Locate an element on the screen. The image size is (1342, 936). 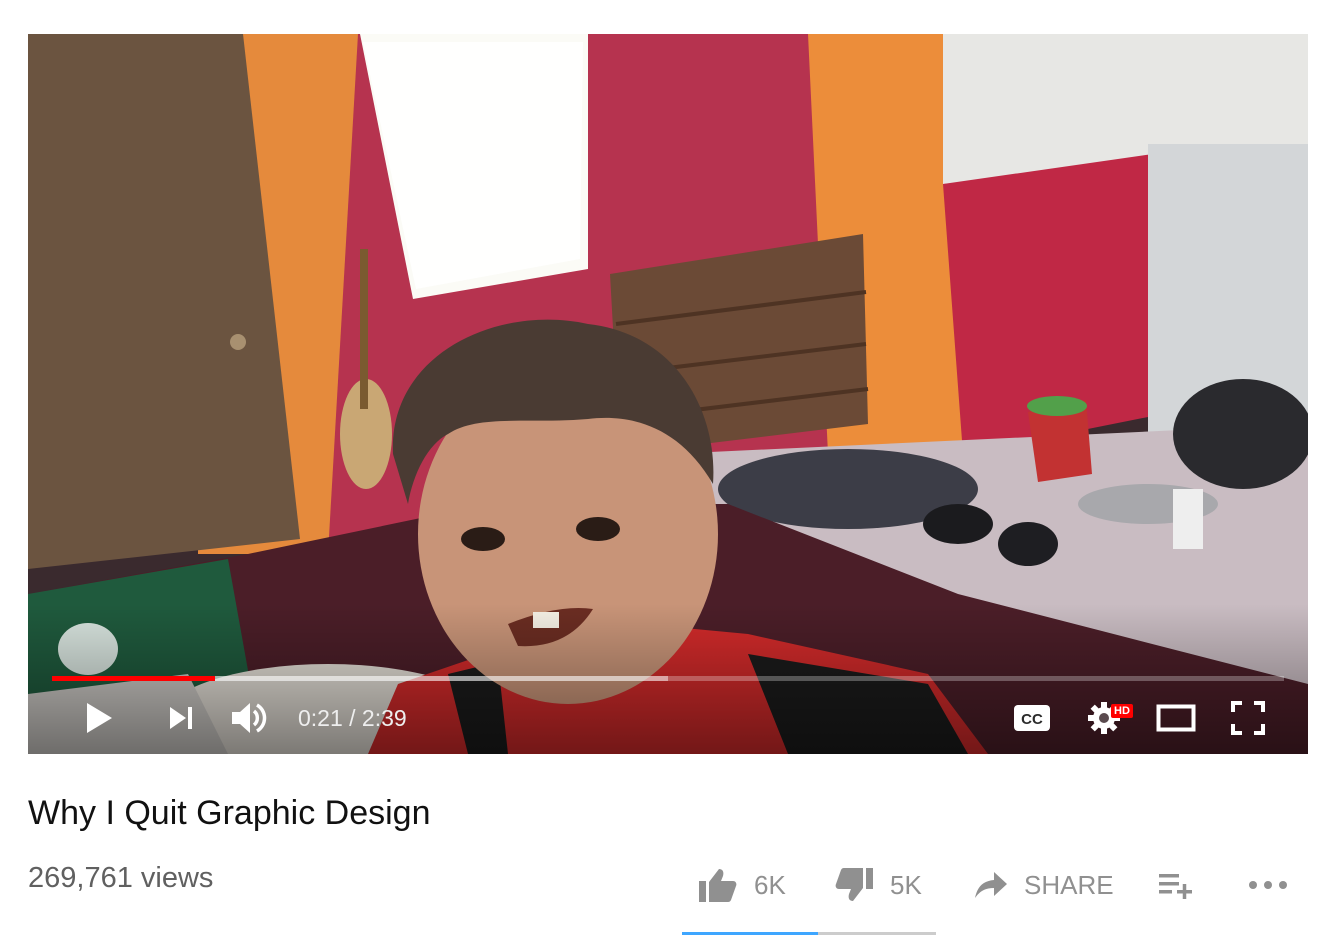
played-bar is located at coordinates (133, 678).